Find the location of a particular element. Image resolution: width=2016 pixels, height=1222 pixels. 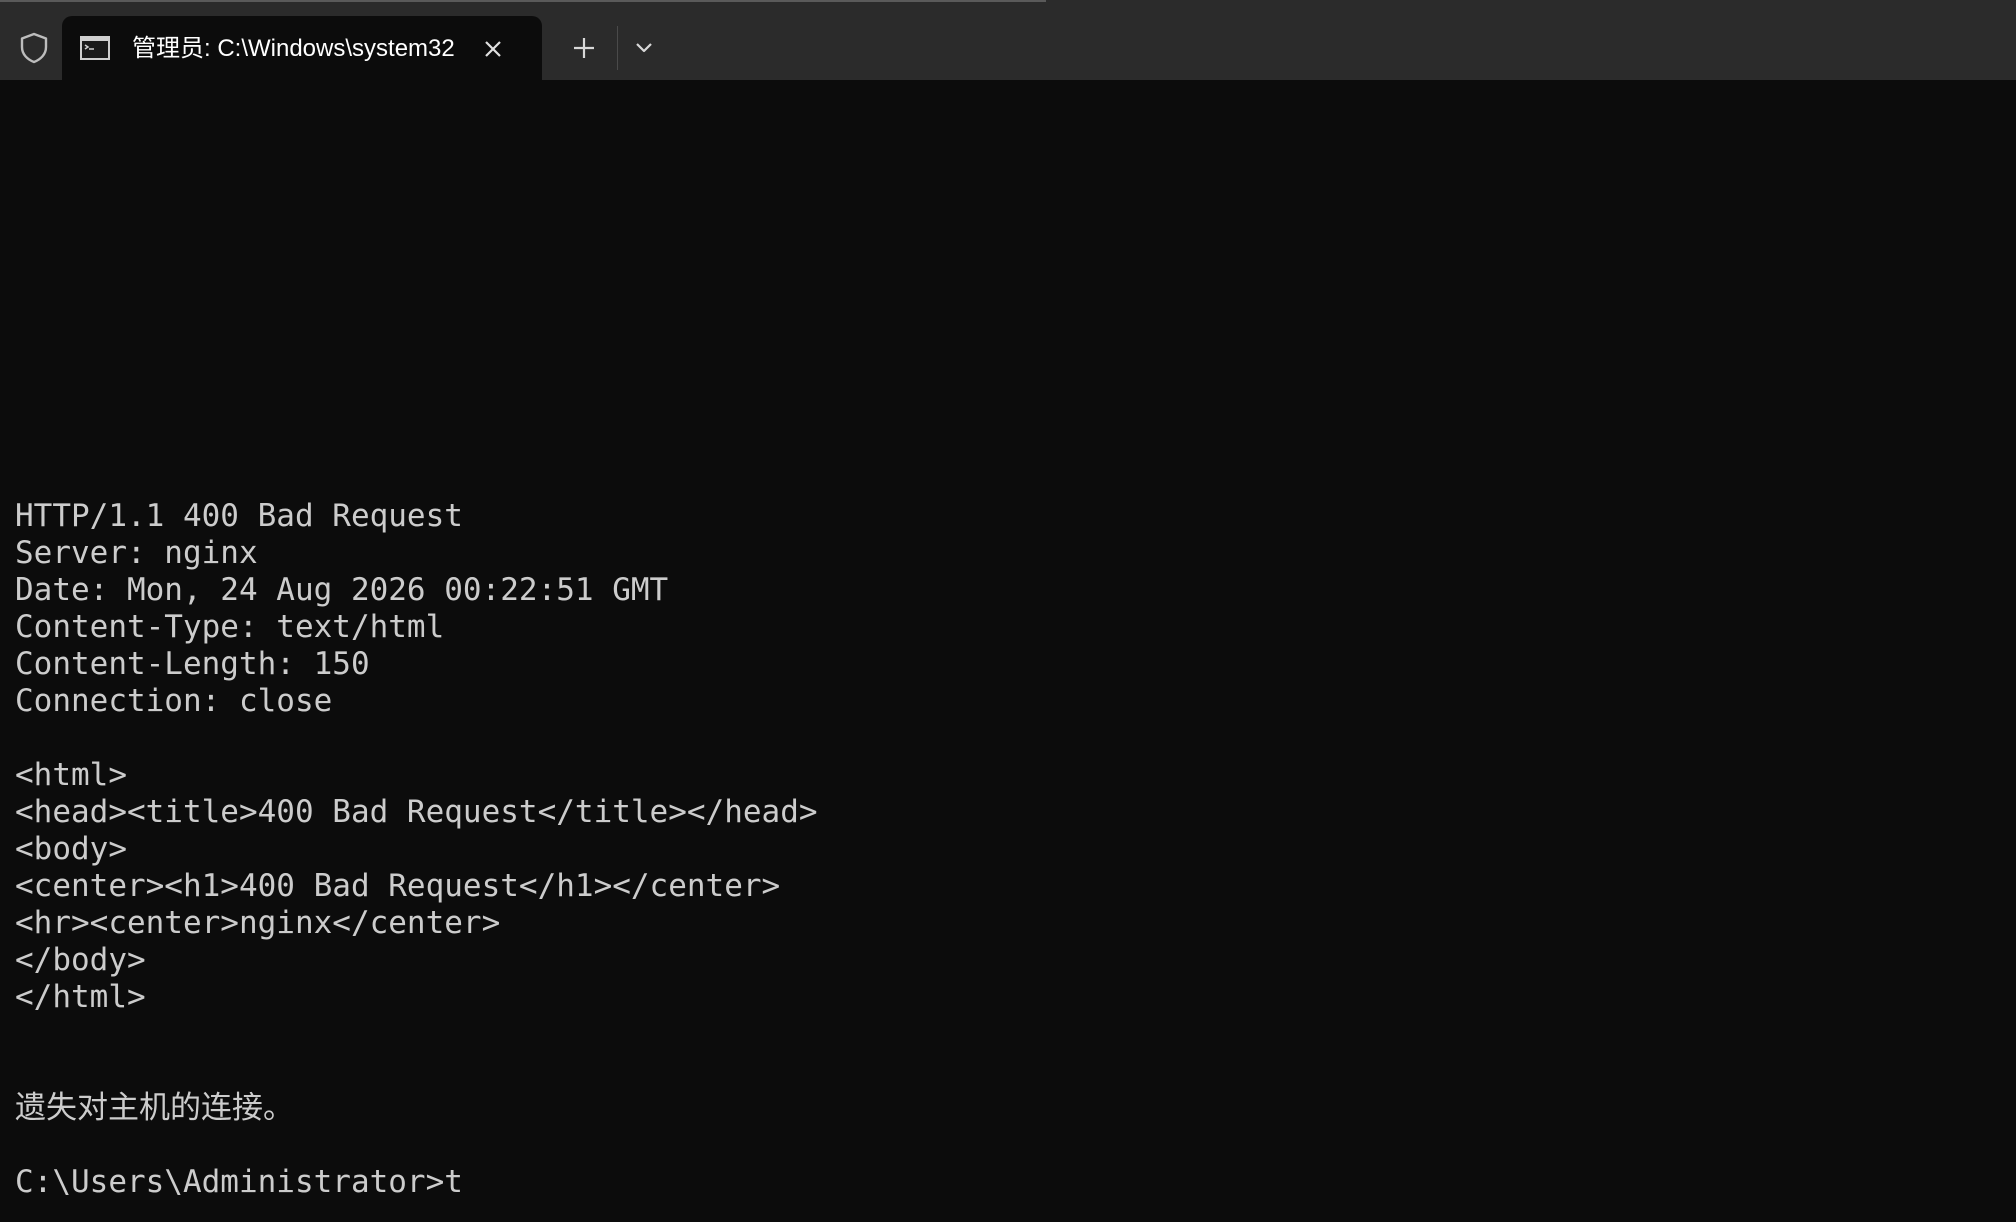

terminal-line: Server: nginx is located at coordinates (136, 553).